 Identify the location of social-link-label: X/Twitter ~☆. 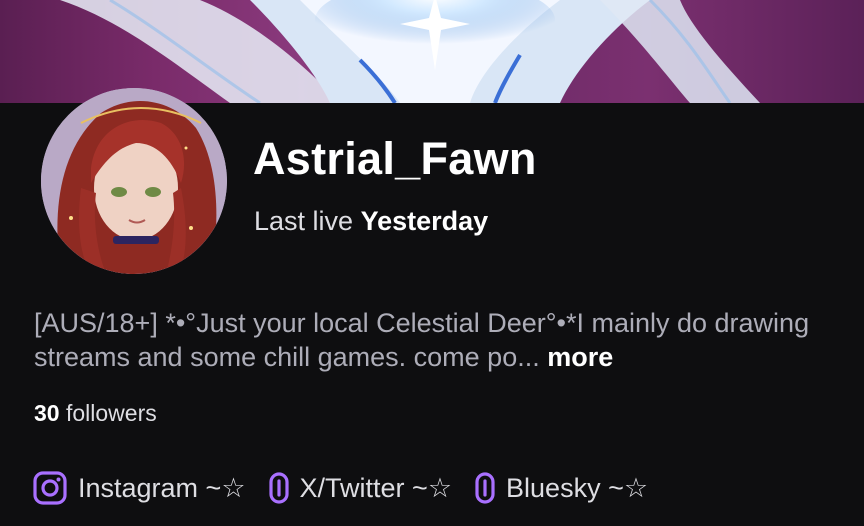
(376, 487).